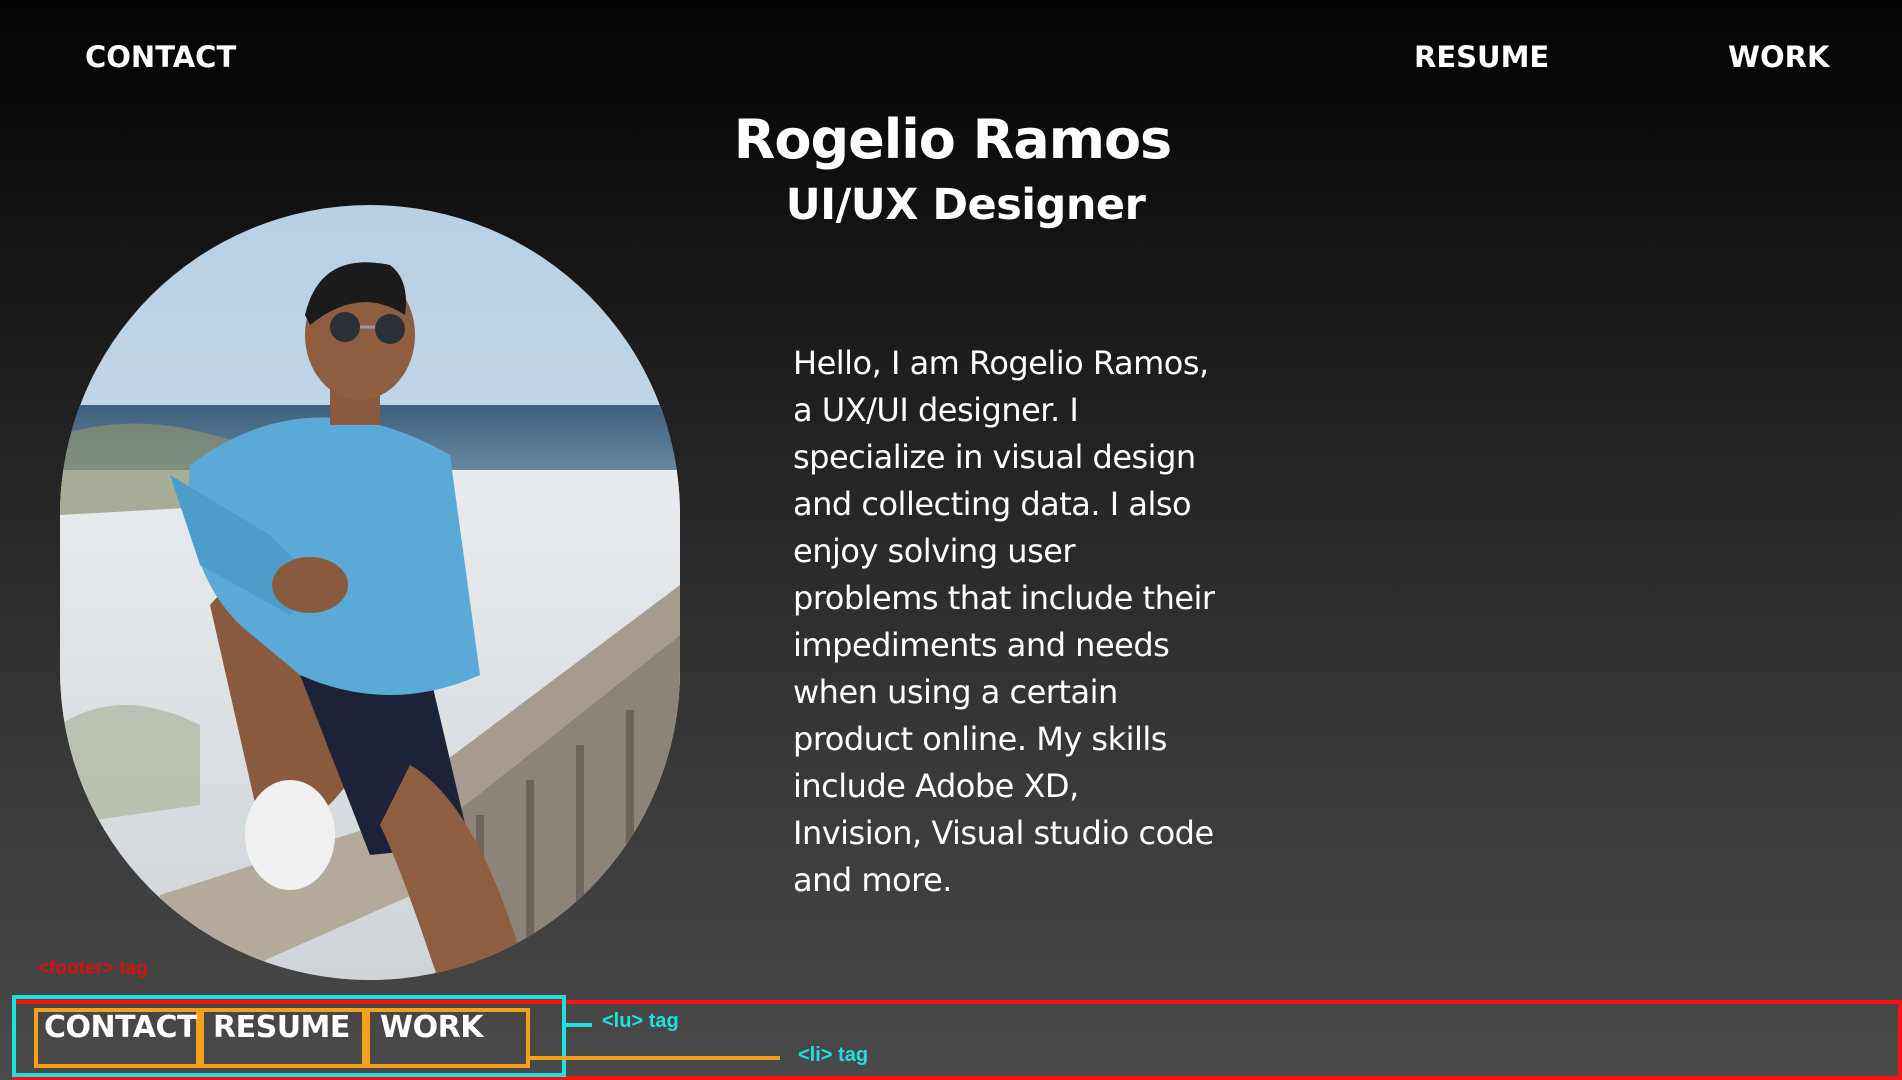 The height and width of the screenshot is (1080, 1902). What do you see at coordinates (120, 1027) in the screenshot?
I see `footer-contact-link: CONTACT` at bounding box center [120, 1027].